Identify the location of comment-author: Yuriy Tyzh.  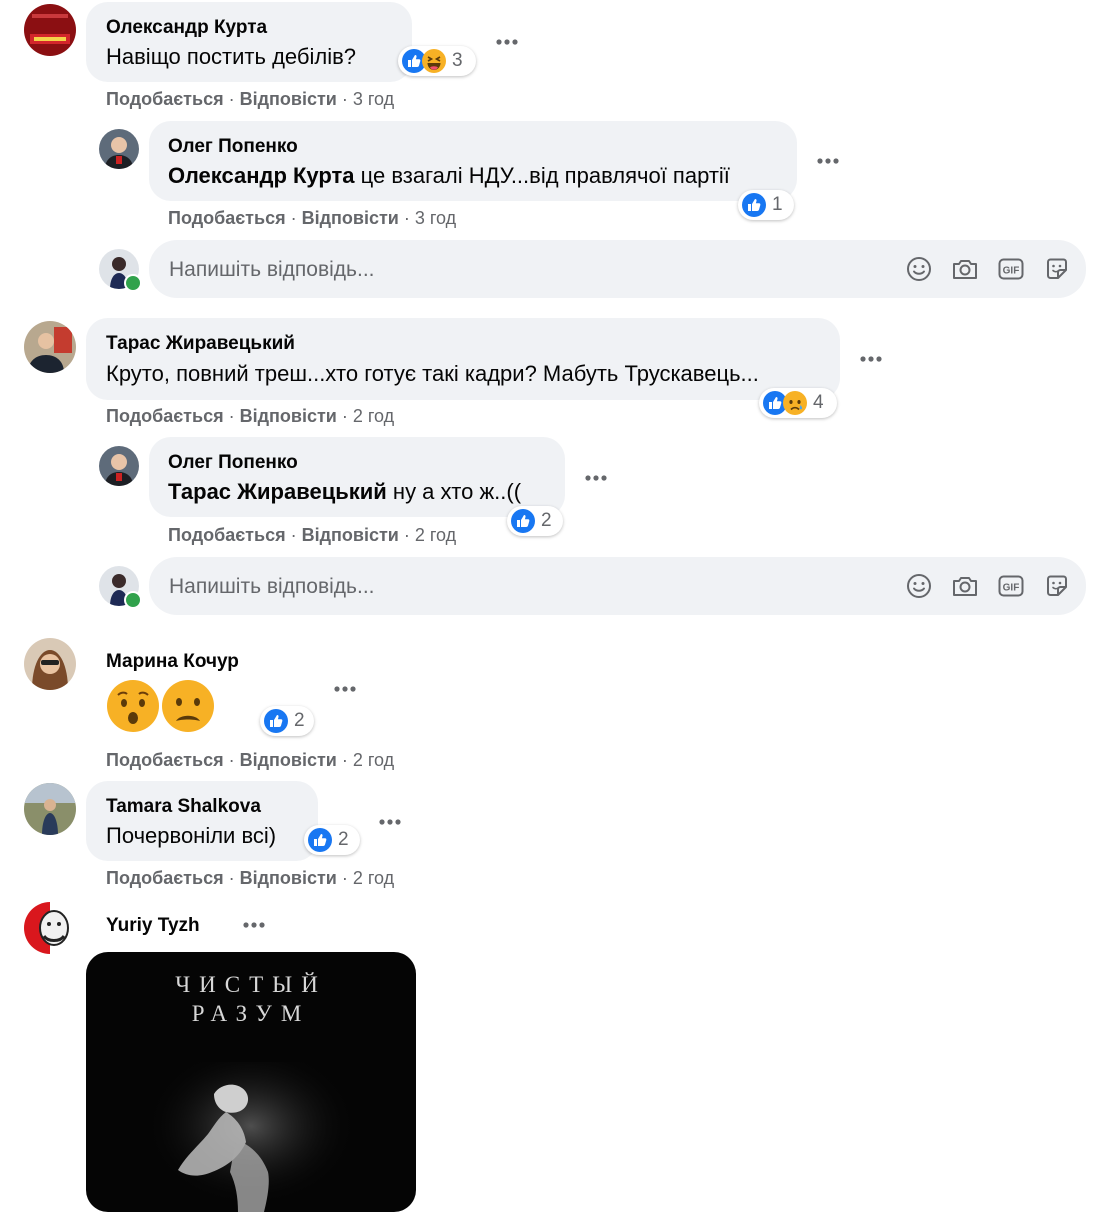
(153, 926).